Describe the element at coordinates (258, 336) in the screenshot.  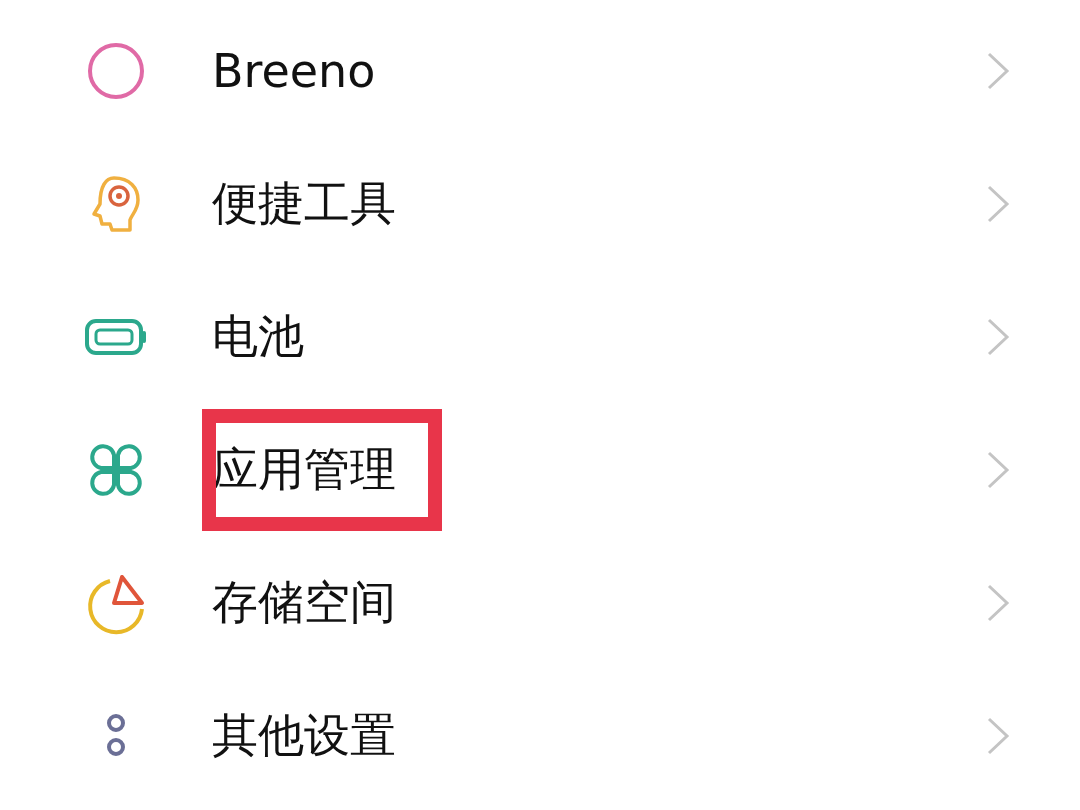
I see `item-label: 电池` at that location.